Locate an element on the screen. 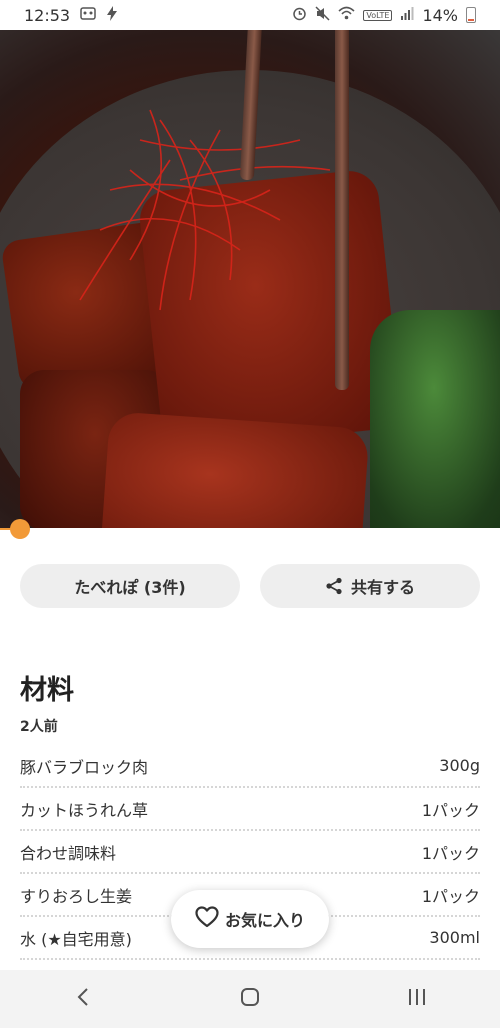  volte-icon: VoLTE is located at coordinates (378, 15).